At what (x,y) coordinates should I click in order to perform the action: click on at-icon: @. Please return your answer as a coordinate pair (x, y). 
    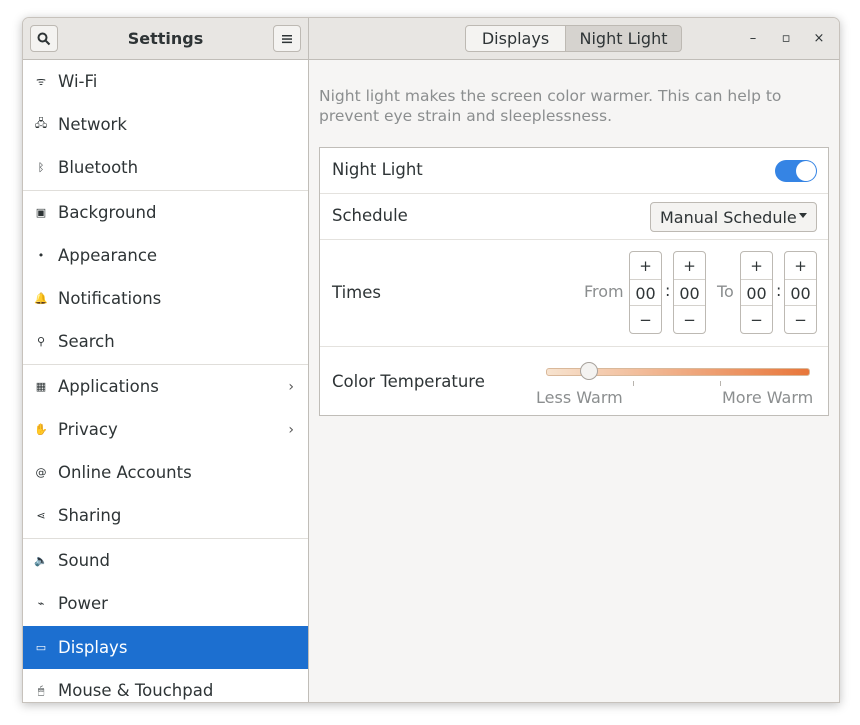
    Looking at the image, I should click on (41, 472).